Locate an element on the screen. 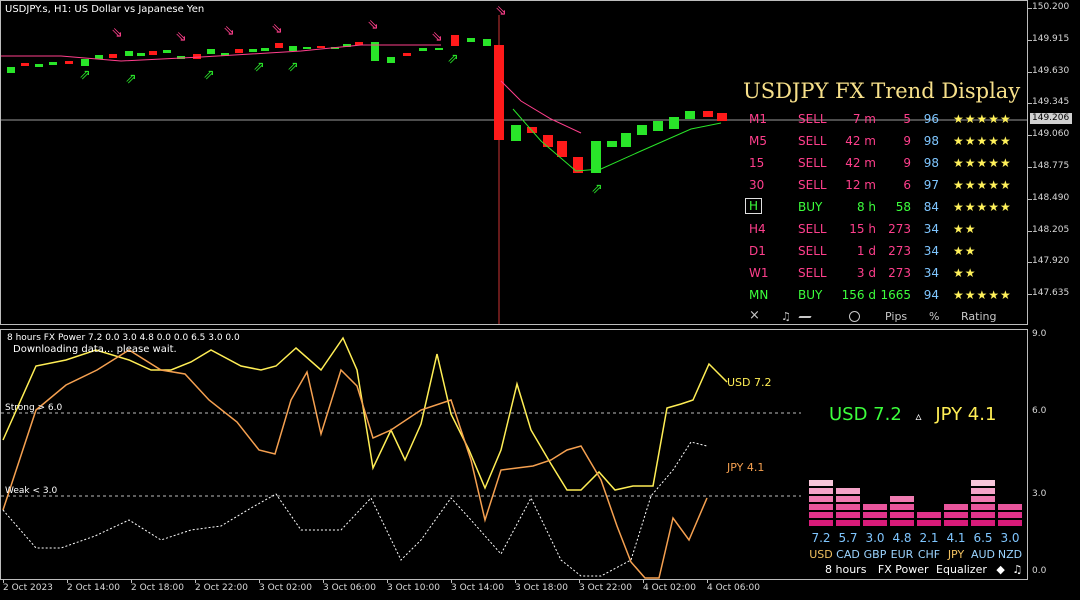  percent-value: 96 is located at coordinates (931, 119).